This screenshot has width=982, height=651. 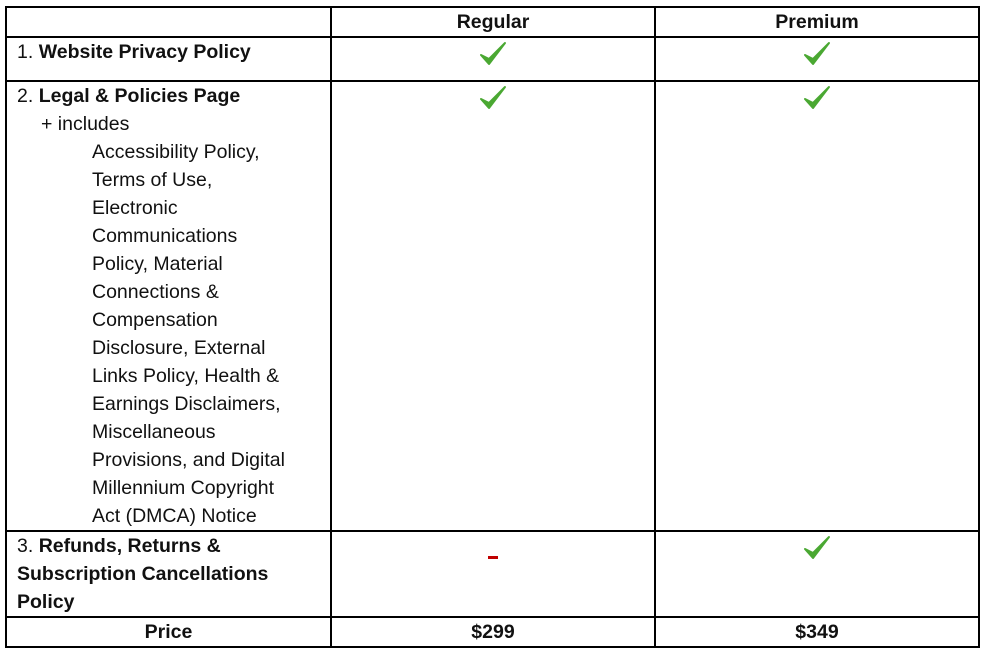 What do you see at coordinates (157, 264) in the screenshot?
I see `included-policy-line: Policy, Material` at bounding box center [157, 264].